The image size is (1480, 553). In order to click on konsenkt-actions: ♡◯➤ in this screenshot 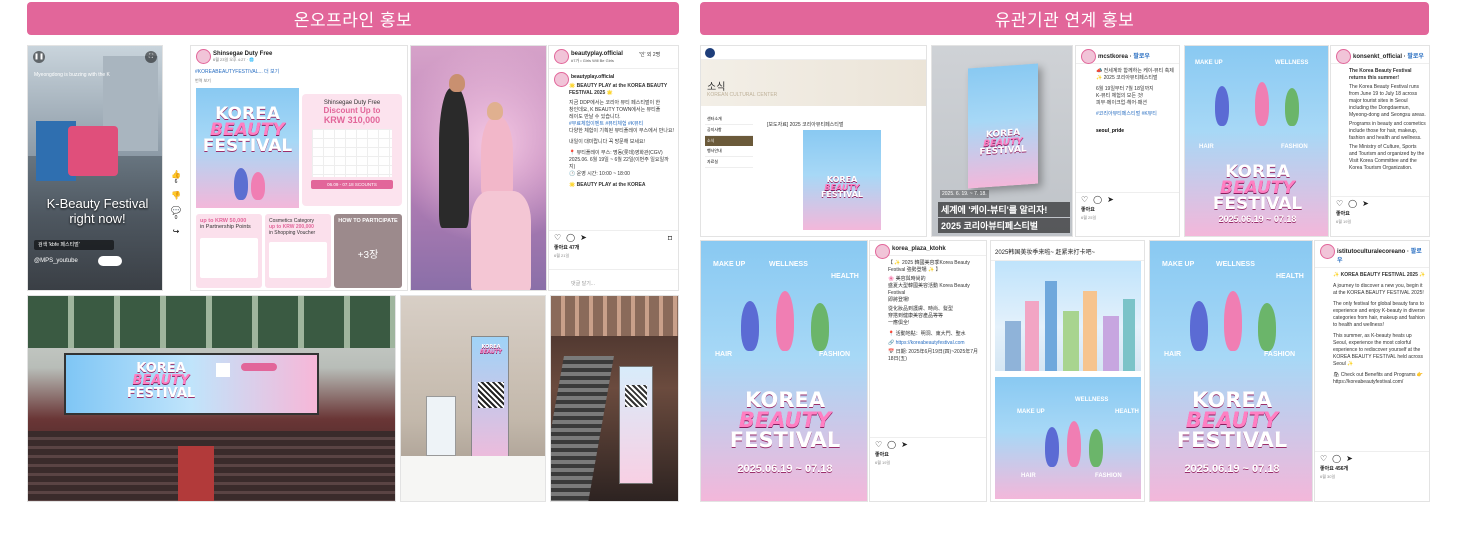, I will do `click(1380, 203)`.